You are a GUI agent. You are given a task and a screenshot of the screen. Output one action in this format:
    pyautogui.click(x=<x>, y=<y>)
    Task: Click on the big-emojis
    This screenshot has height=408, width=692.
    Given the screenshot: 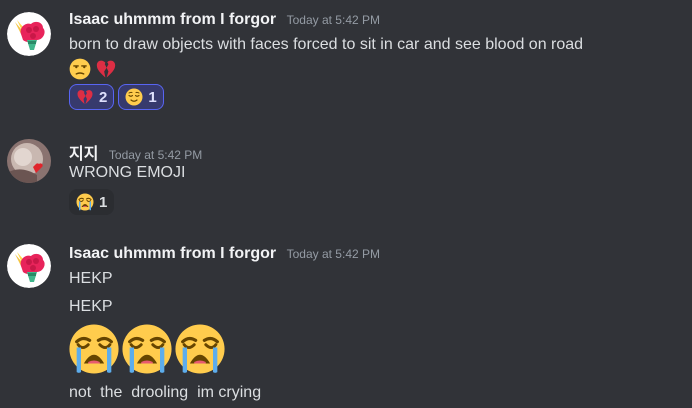 What is the action you would take?
    pyautogui.click(x=147, y=349)
    